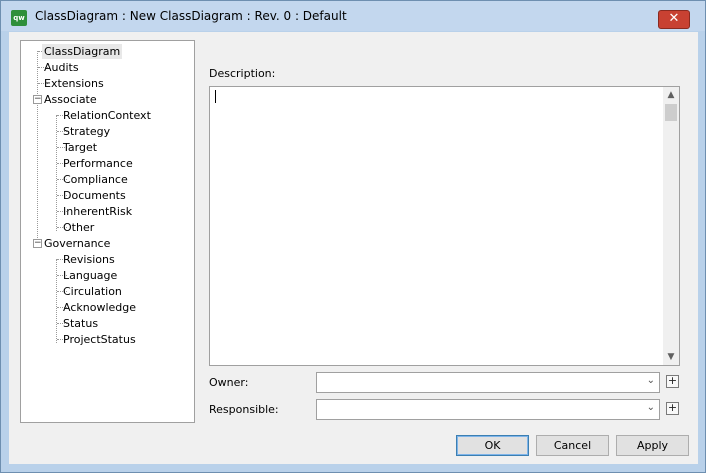 This screenshot has width=706, height=473. Describe the element at coordinates (92, 291) in the screenshot. I see `tree-item-circulation: Circulation` at that location.